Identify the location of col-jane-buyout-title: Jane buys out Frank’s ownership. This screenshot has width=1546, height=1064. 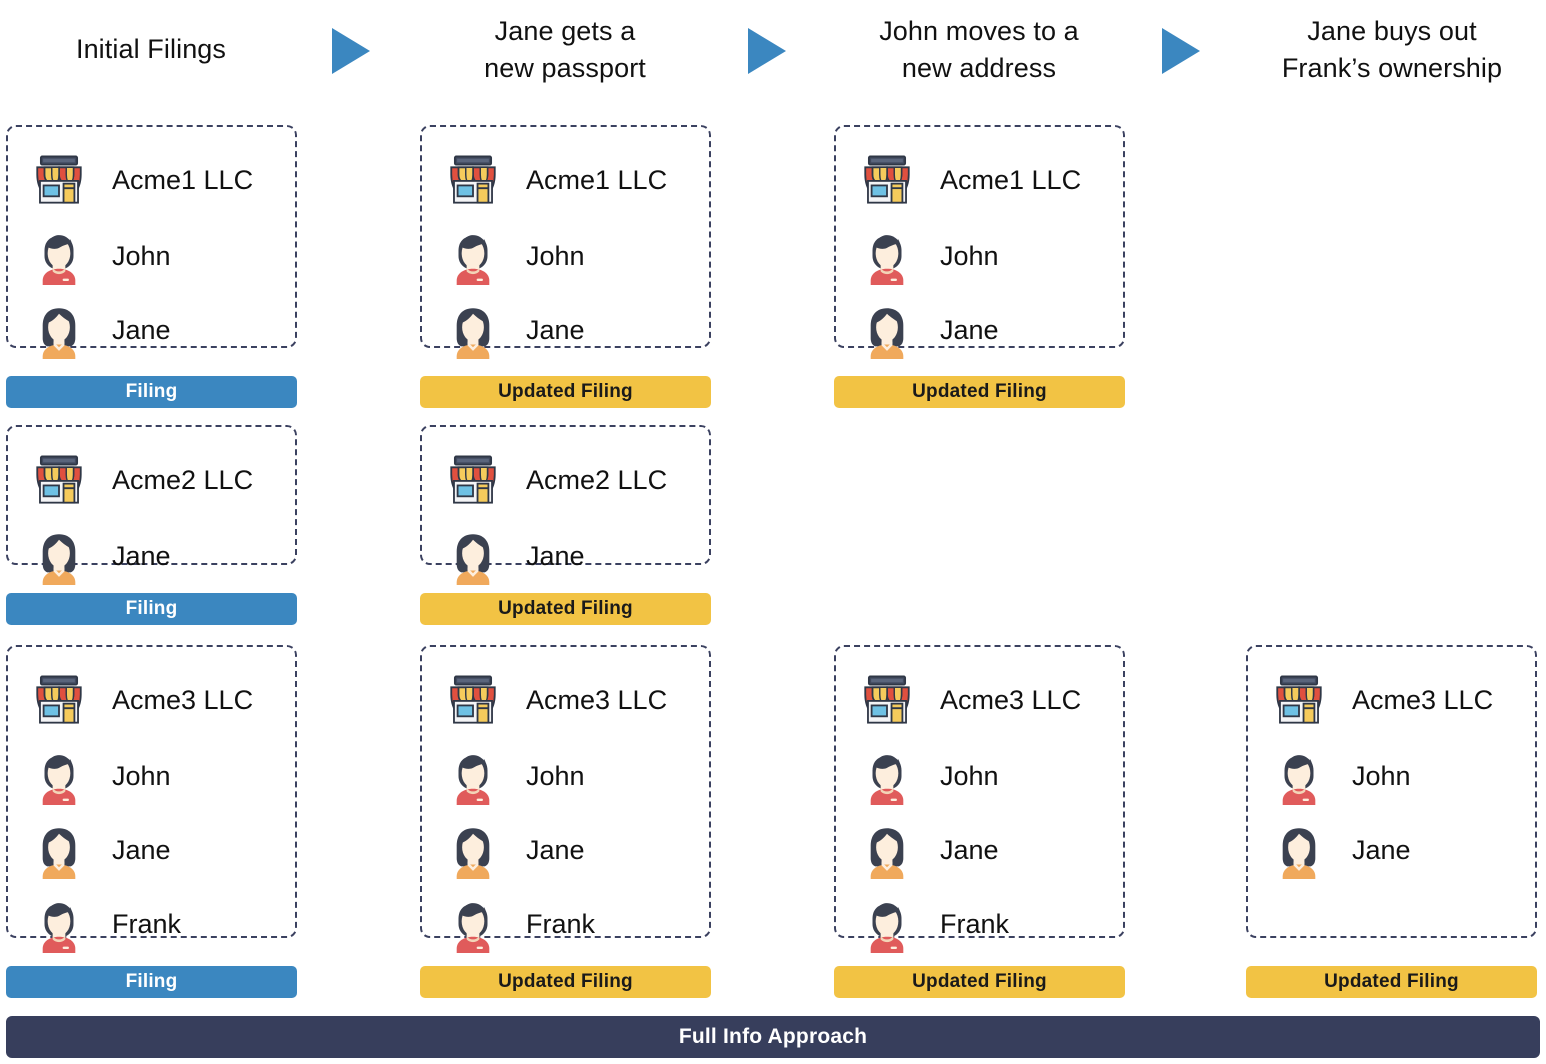
(1369, 50).